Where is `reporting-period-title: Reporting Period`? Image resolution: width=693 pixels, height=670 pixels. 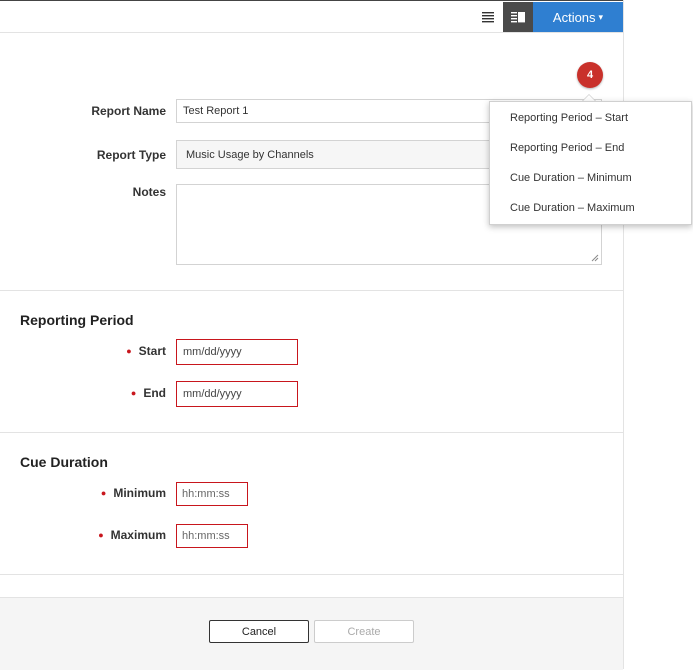
reporting-period-title: Reporting Period is located at coordinates (77, 320).